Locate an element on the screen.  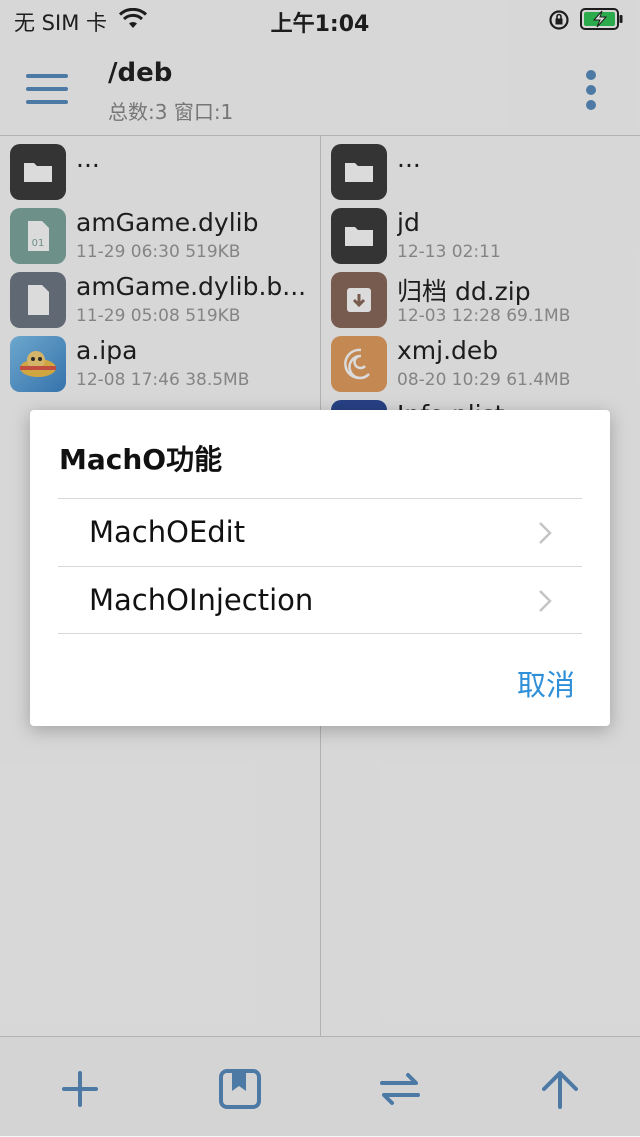
divider is located at coordinates (320, 633).